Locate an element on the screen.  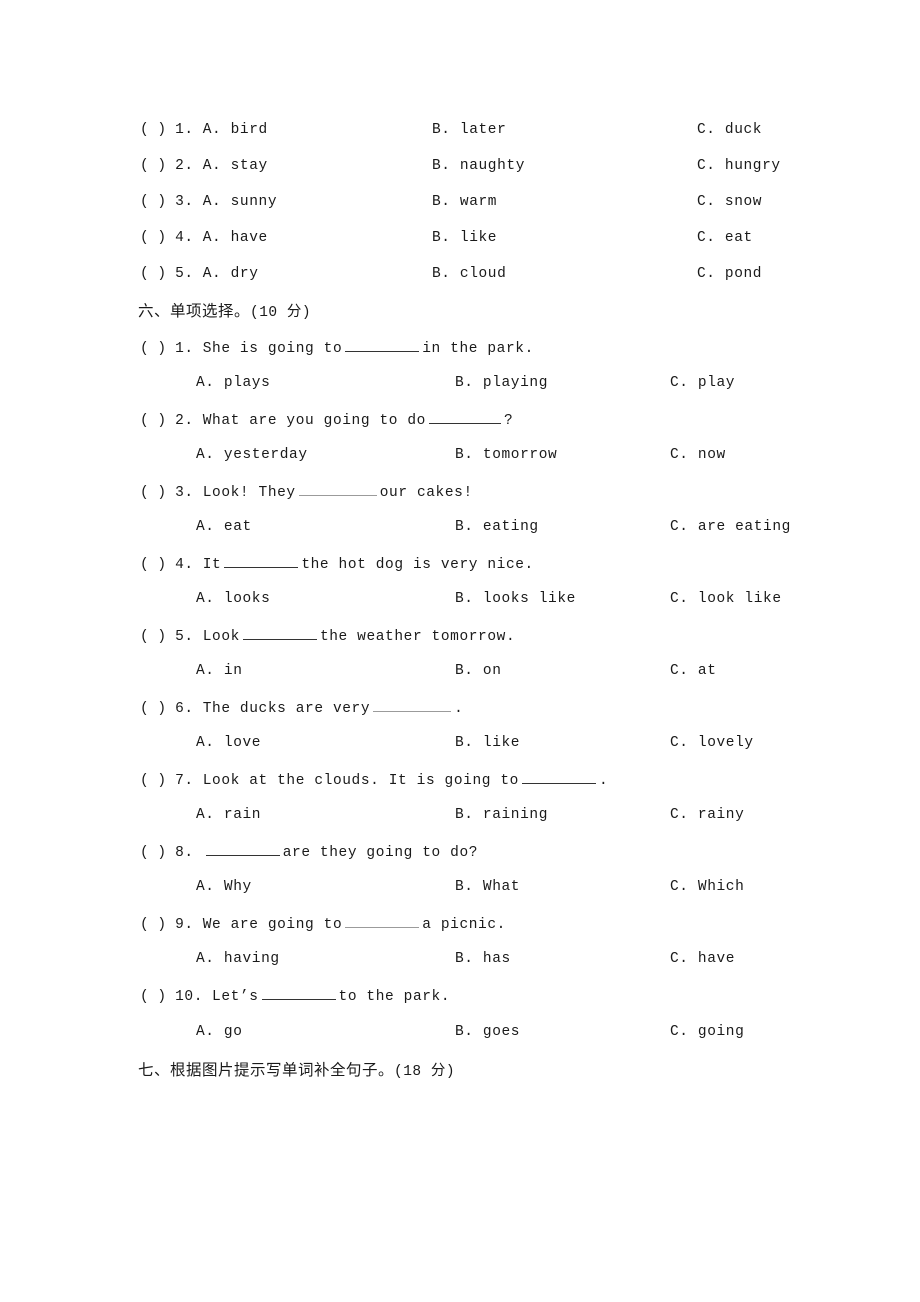
option-b: B. What is located at coordinates (487, 887).